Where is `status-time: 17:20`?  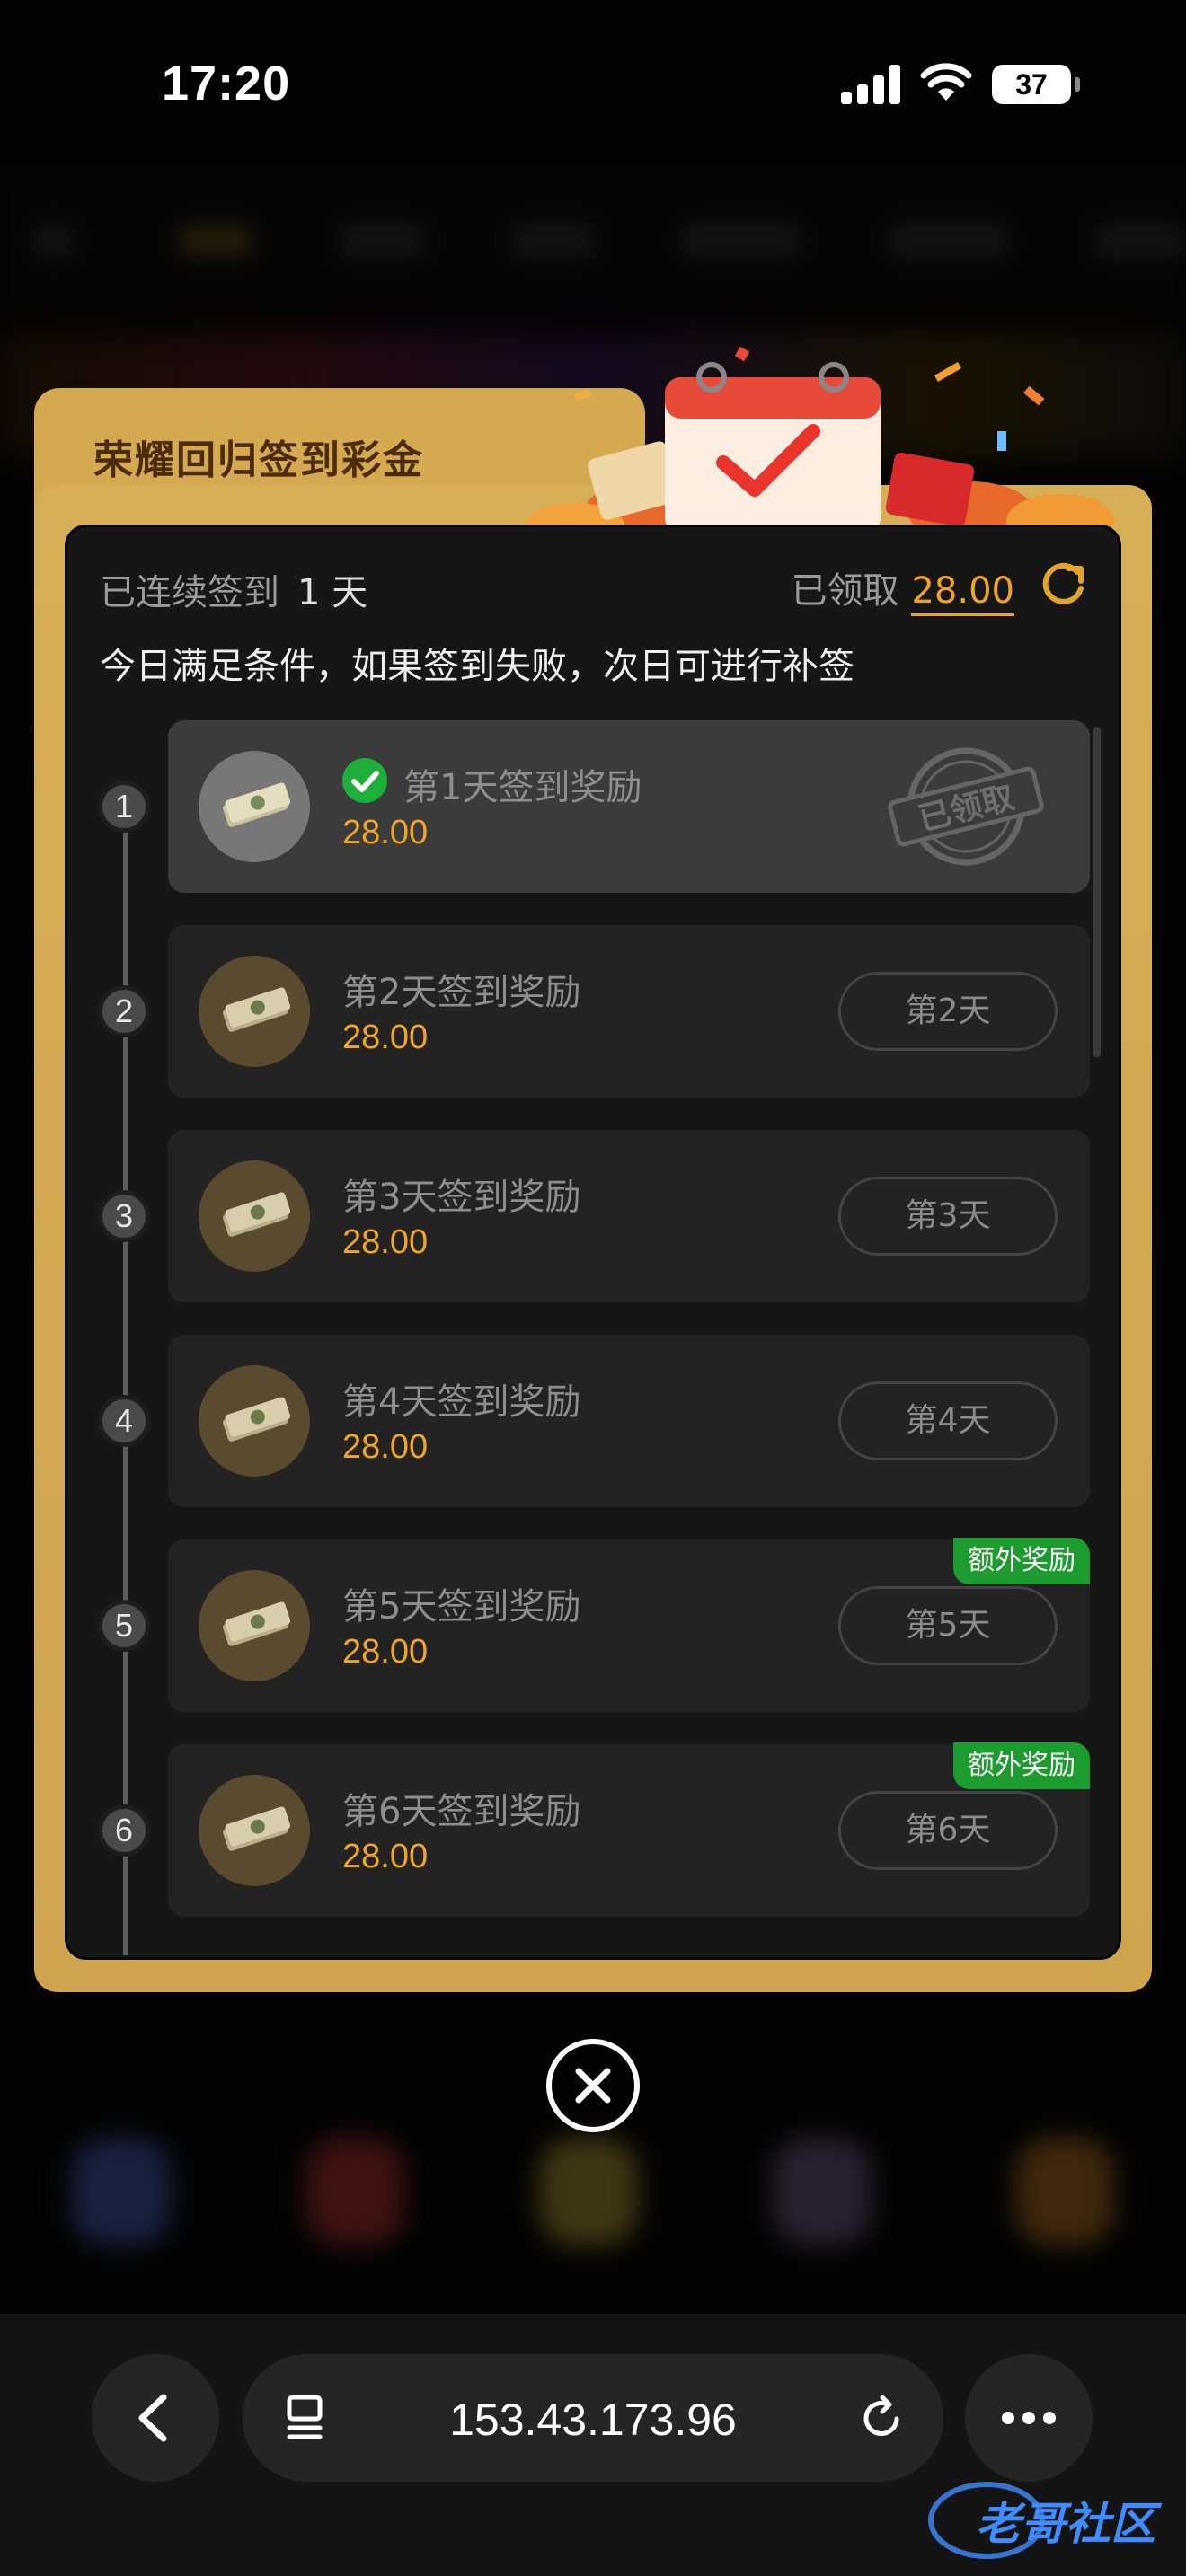 status-time: 17:20 is located at coordinates (226, 83).